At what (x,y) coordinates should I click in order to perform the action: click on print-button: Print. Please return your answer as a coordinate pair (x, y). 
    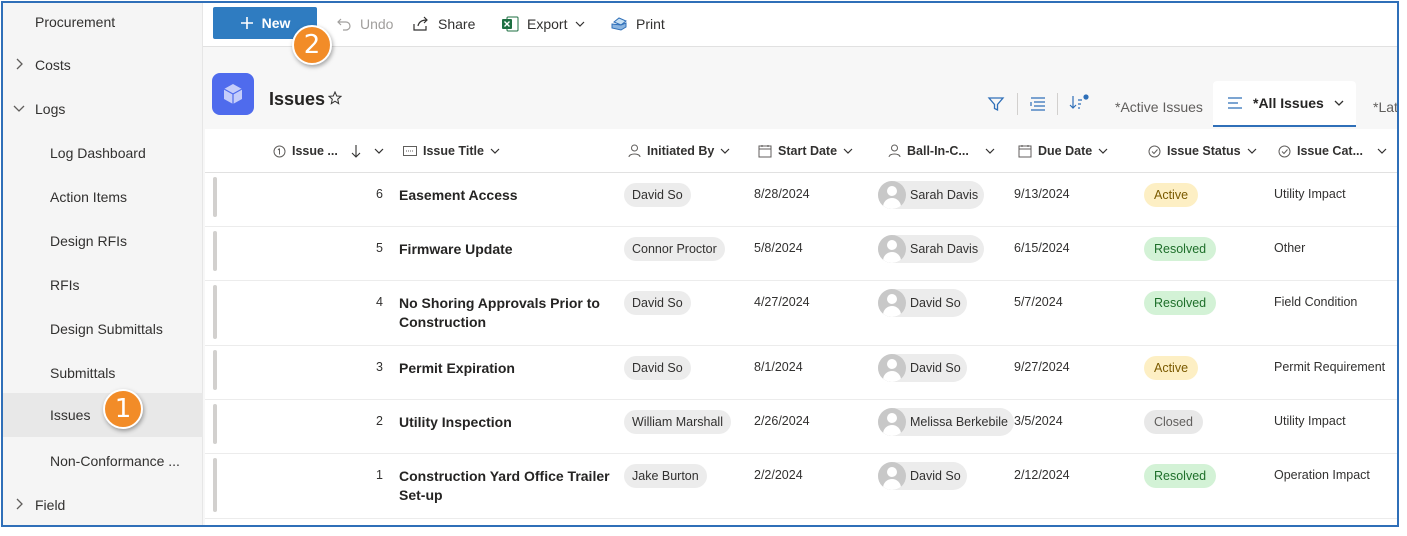
    Looking at the image, I should click on (637, 24).